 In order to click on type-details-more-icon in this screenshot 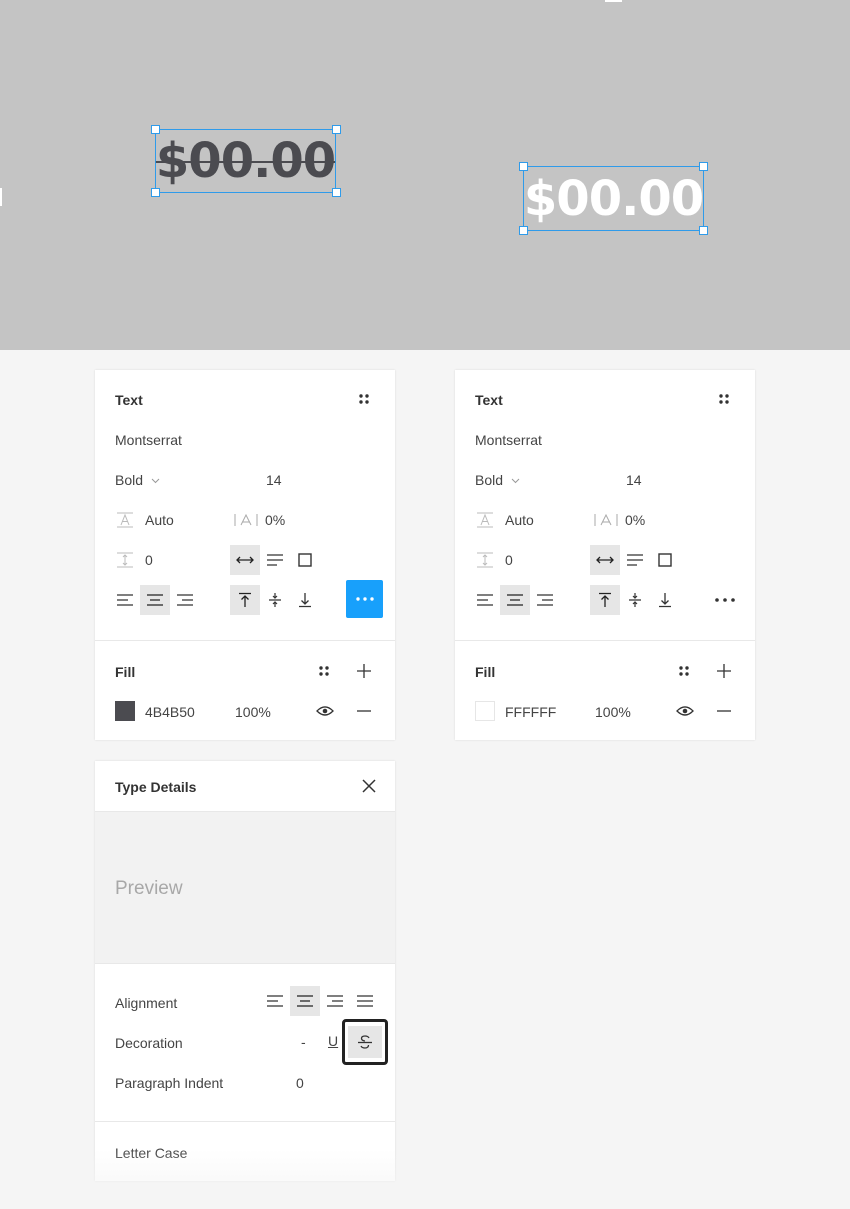, I will do `click(725, 600)`.